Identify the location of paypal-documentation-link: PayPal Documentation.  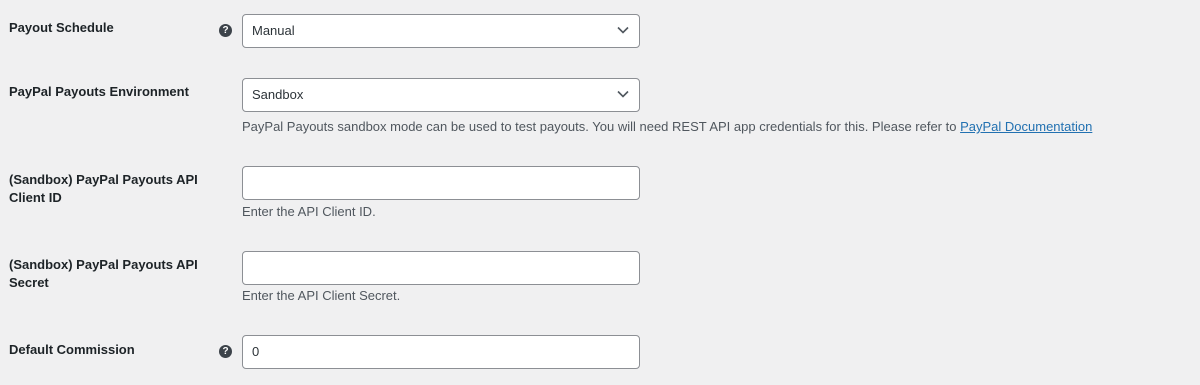
(1026, 126).